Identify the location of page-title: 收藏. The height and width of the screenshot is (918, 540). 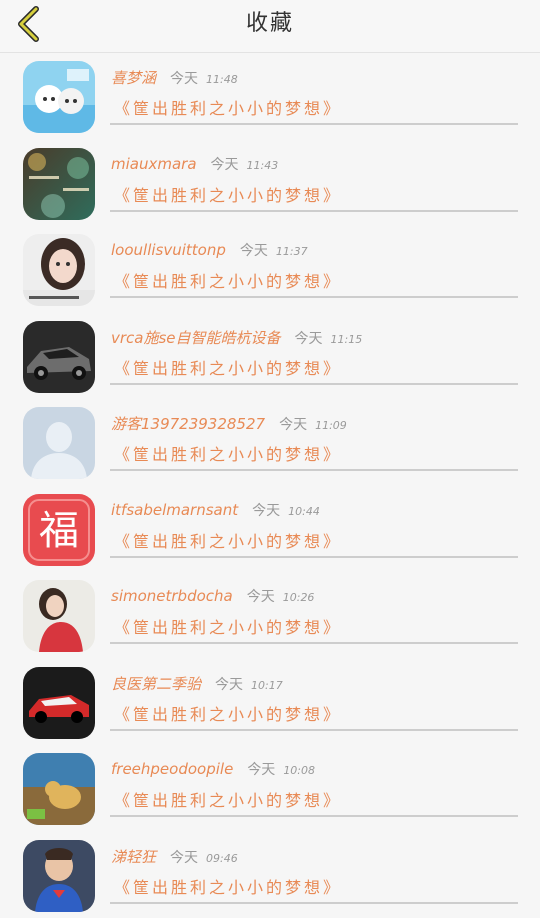
(270, 26).